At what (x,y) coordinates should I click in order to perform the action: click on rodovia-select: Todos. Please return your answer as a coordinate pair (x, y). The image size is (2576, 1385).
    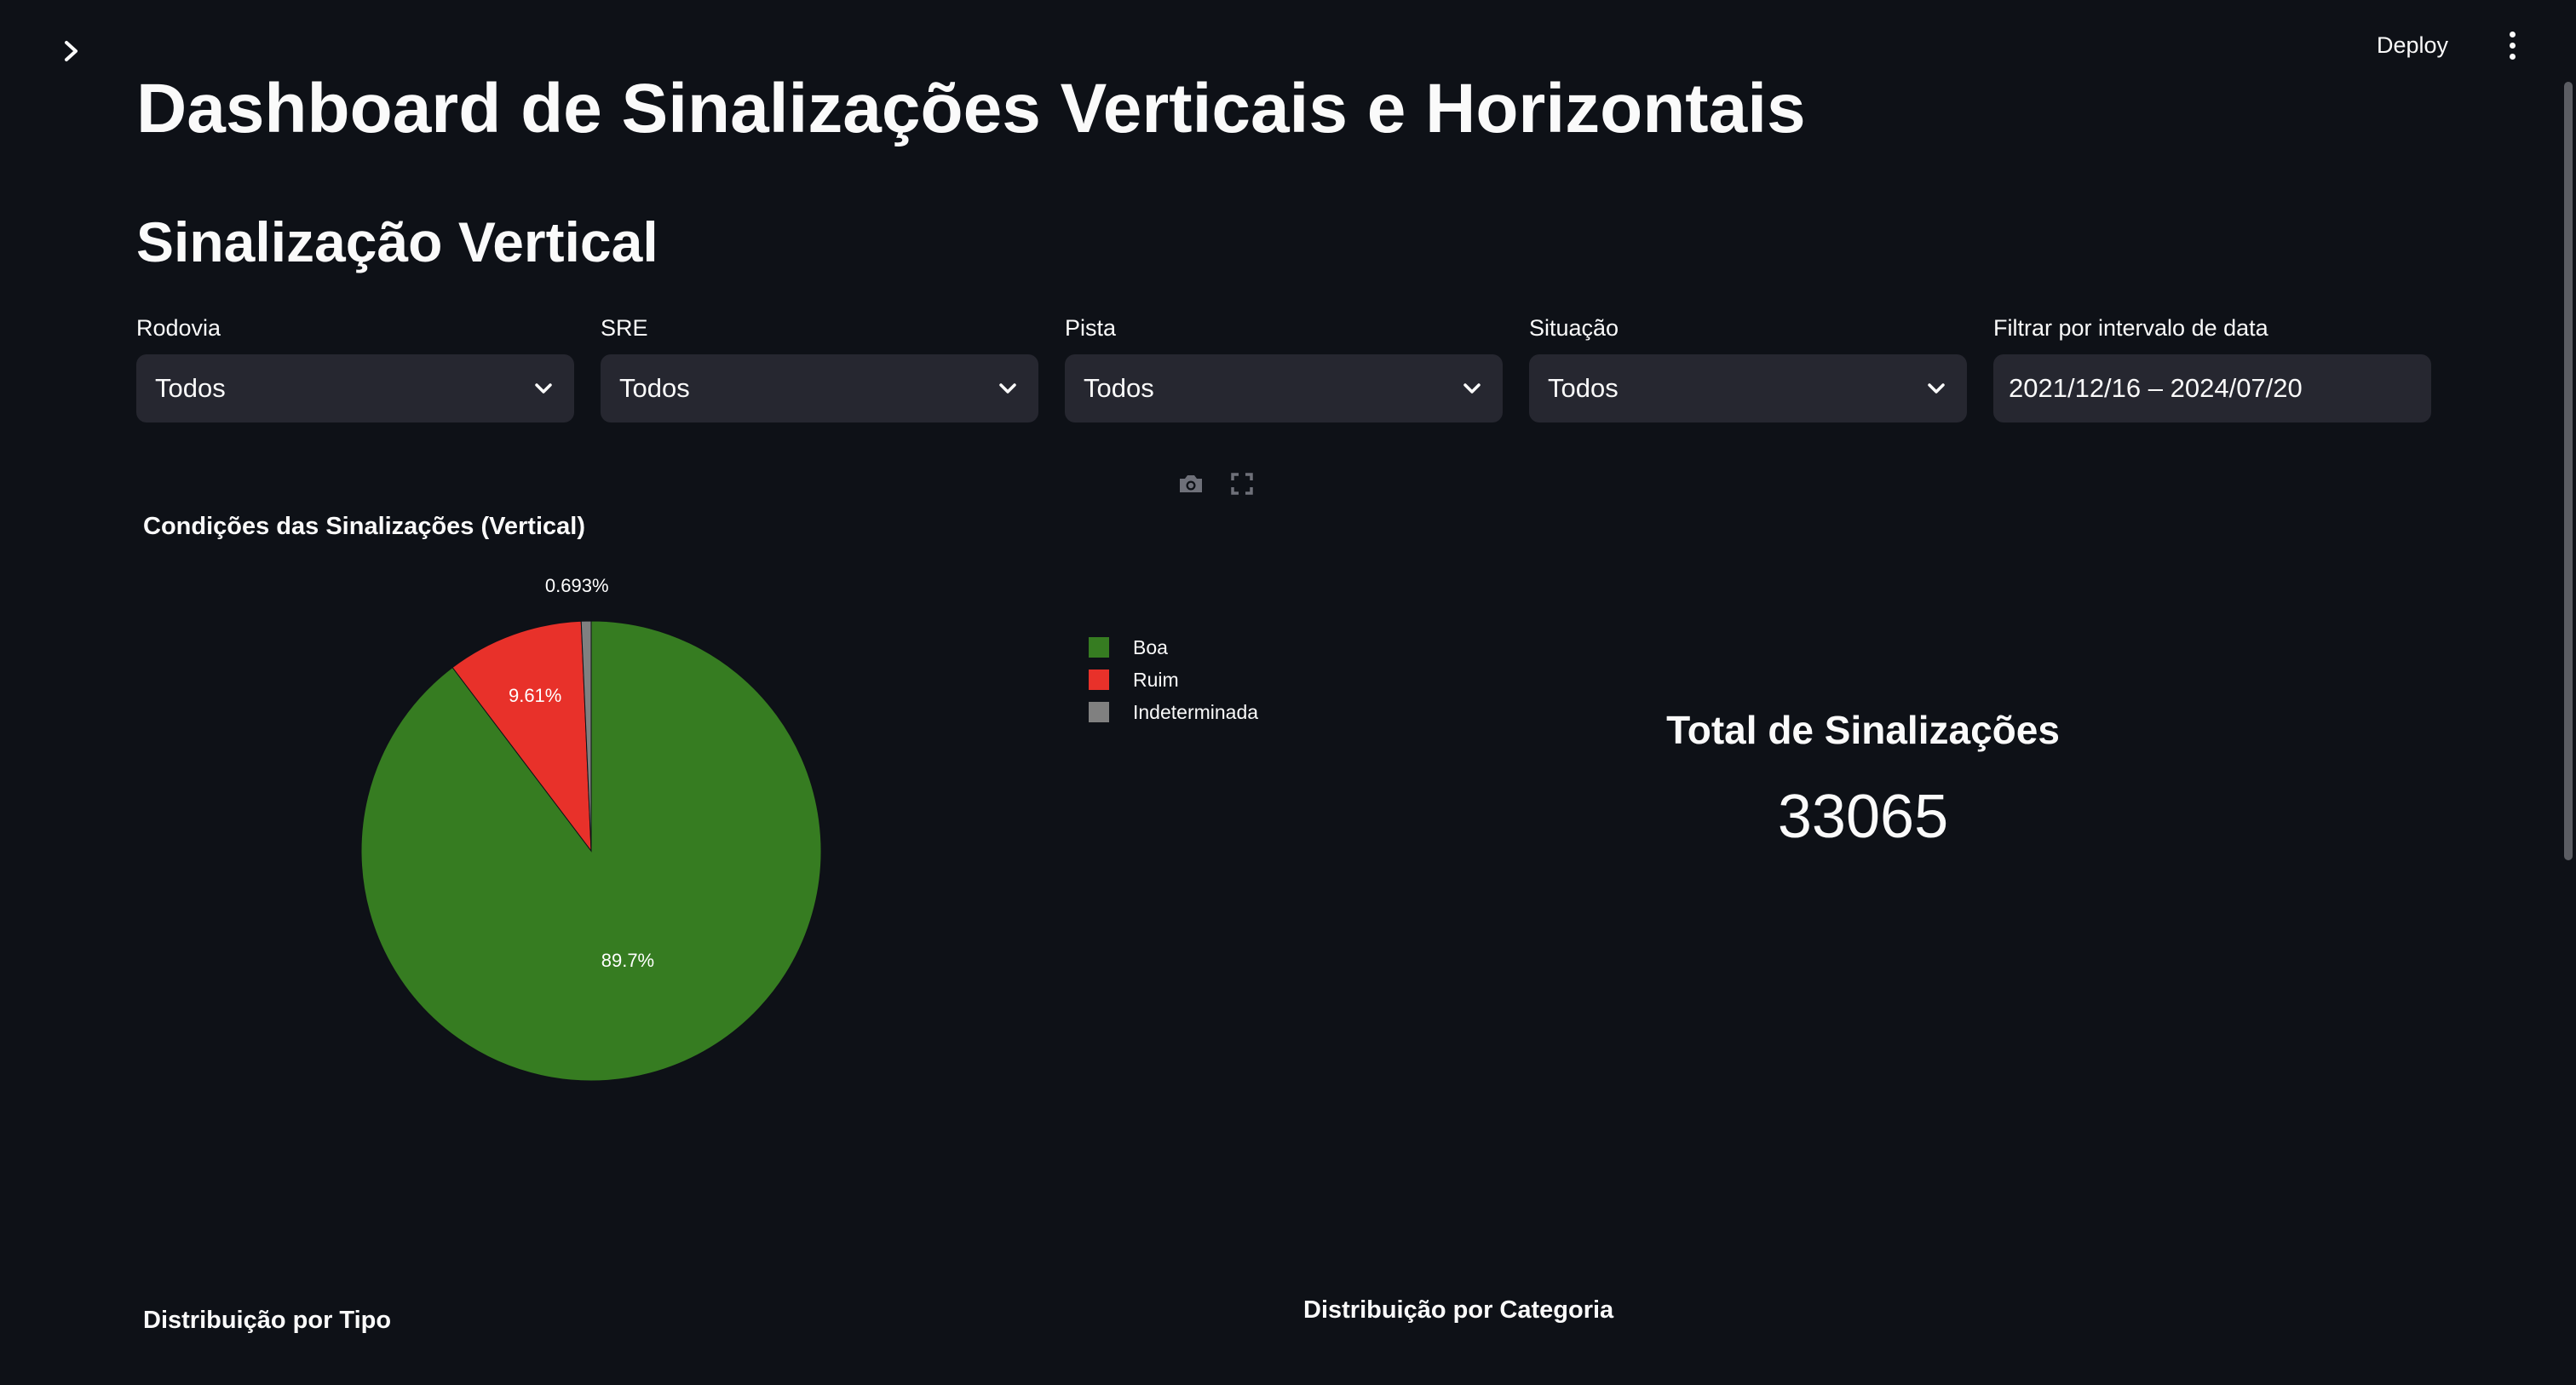
    Looking at the image, I should click on (355, 388).